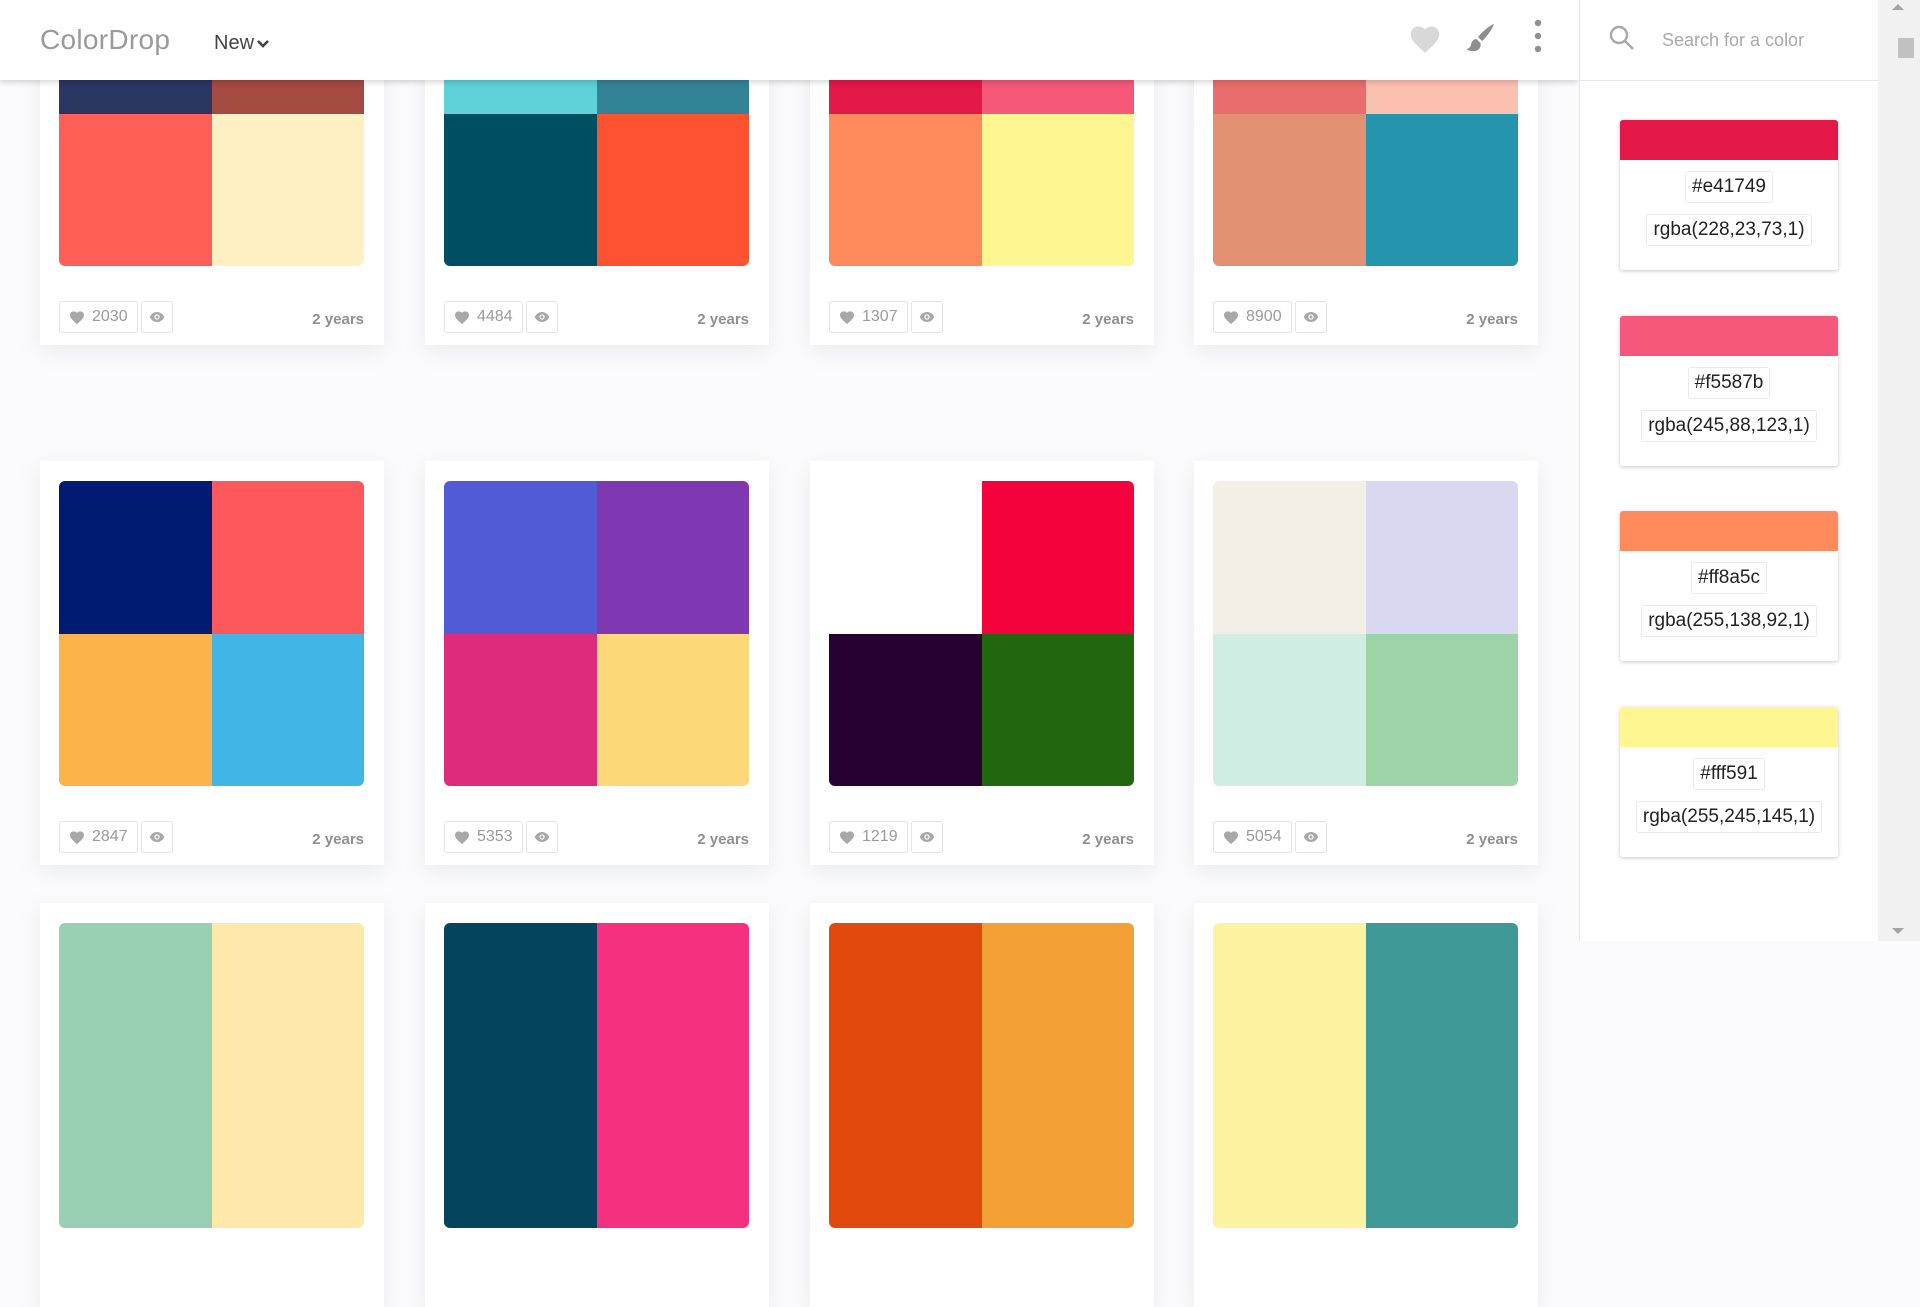 Image resolution: width=1920 pixels, height=1307 pixels. What do you see at coordinates (1898, 7) in the screenshot?
I see `scroll-up-arrow-icon` at bounding box center [1898, 7].